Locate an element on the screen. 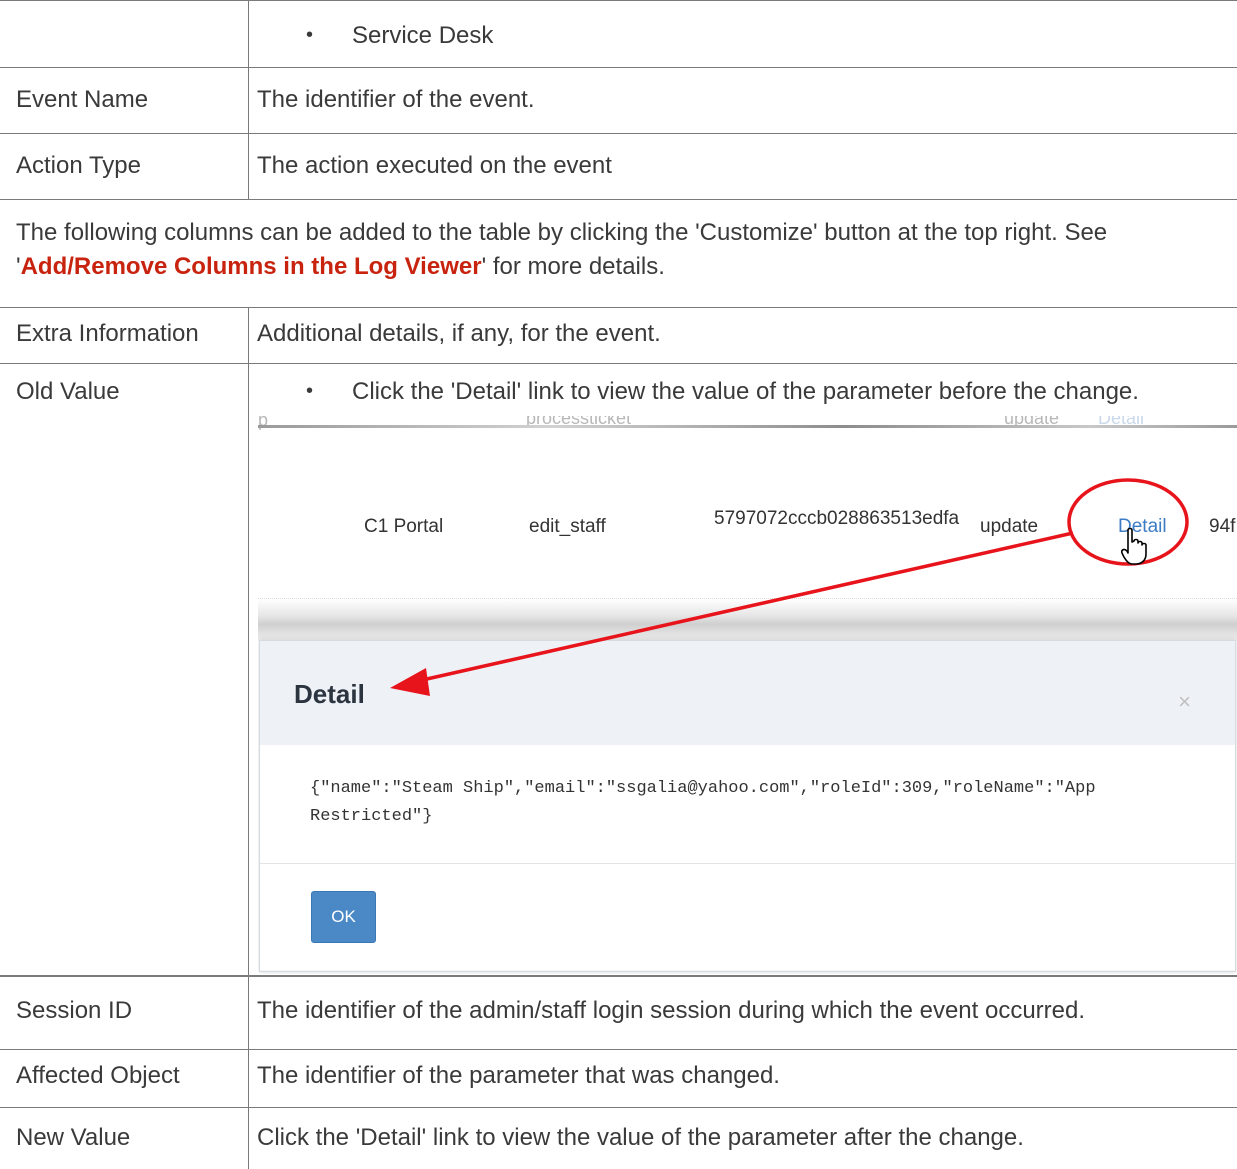  row-label: Session ID is located at coordinates (74, 1010).